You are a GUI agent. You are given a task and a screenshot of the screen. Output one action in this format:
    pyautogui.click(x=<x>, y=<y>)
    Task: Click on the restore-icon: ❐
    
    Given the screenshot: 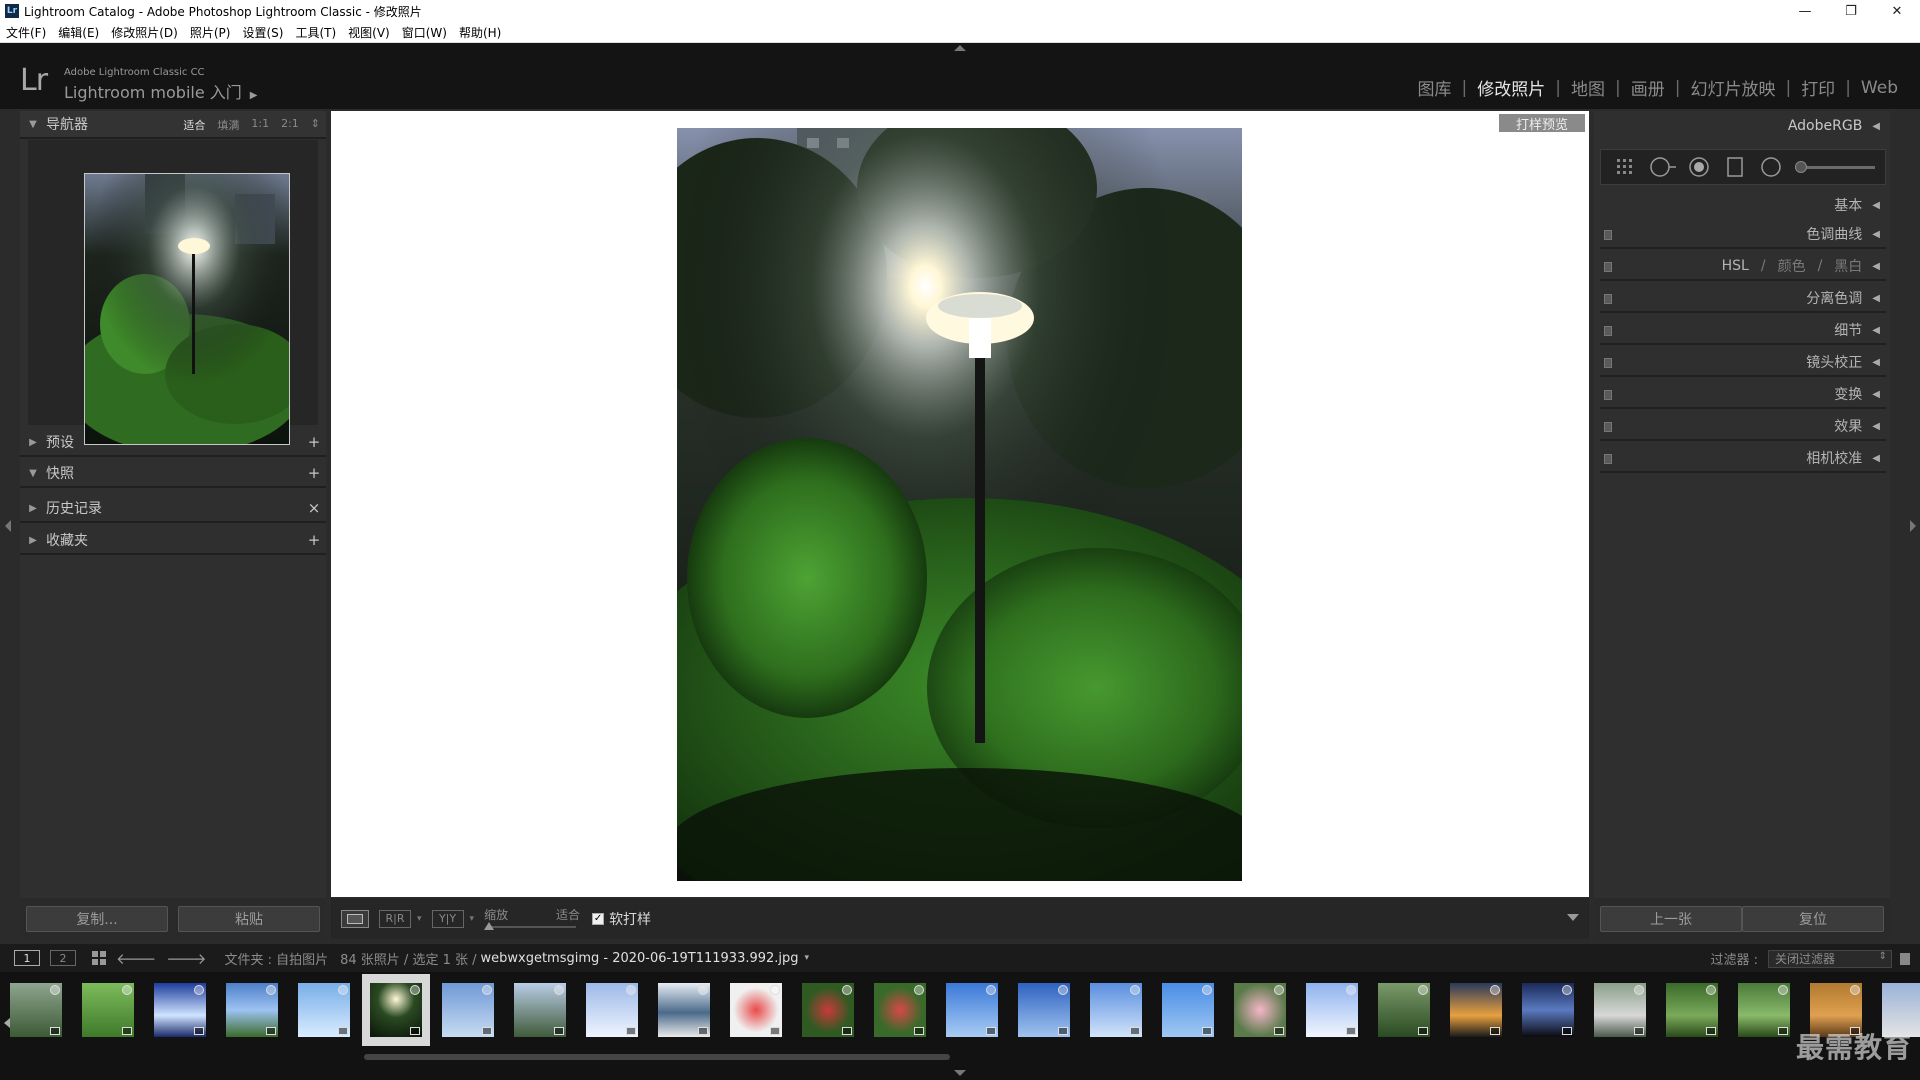 What is the action you would take?
    pyautogui.click(x=1851, y=11)
    